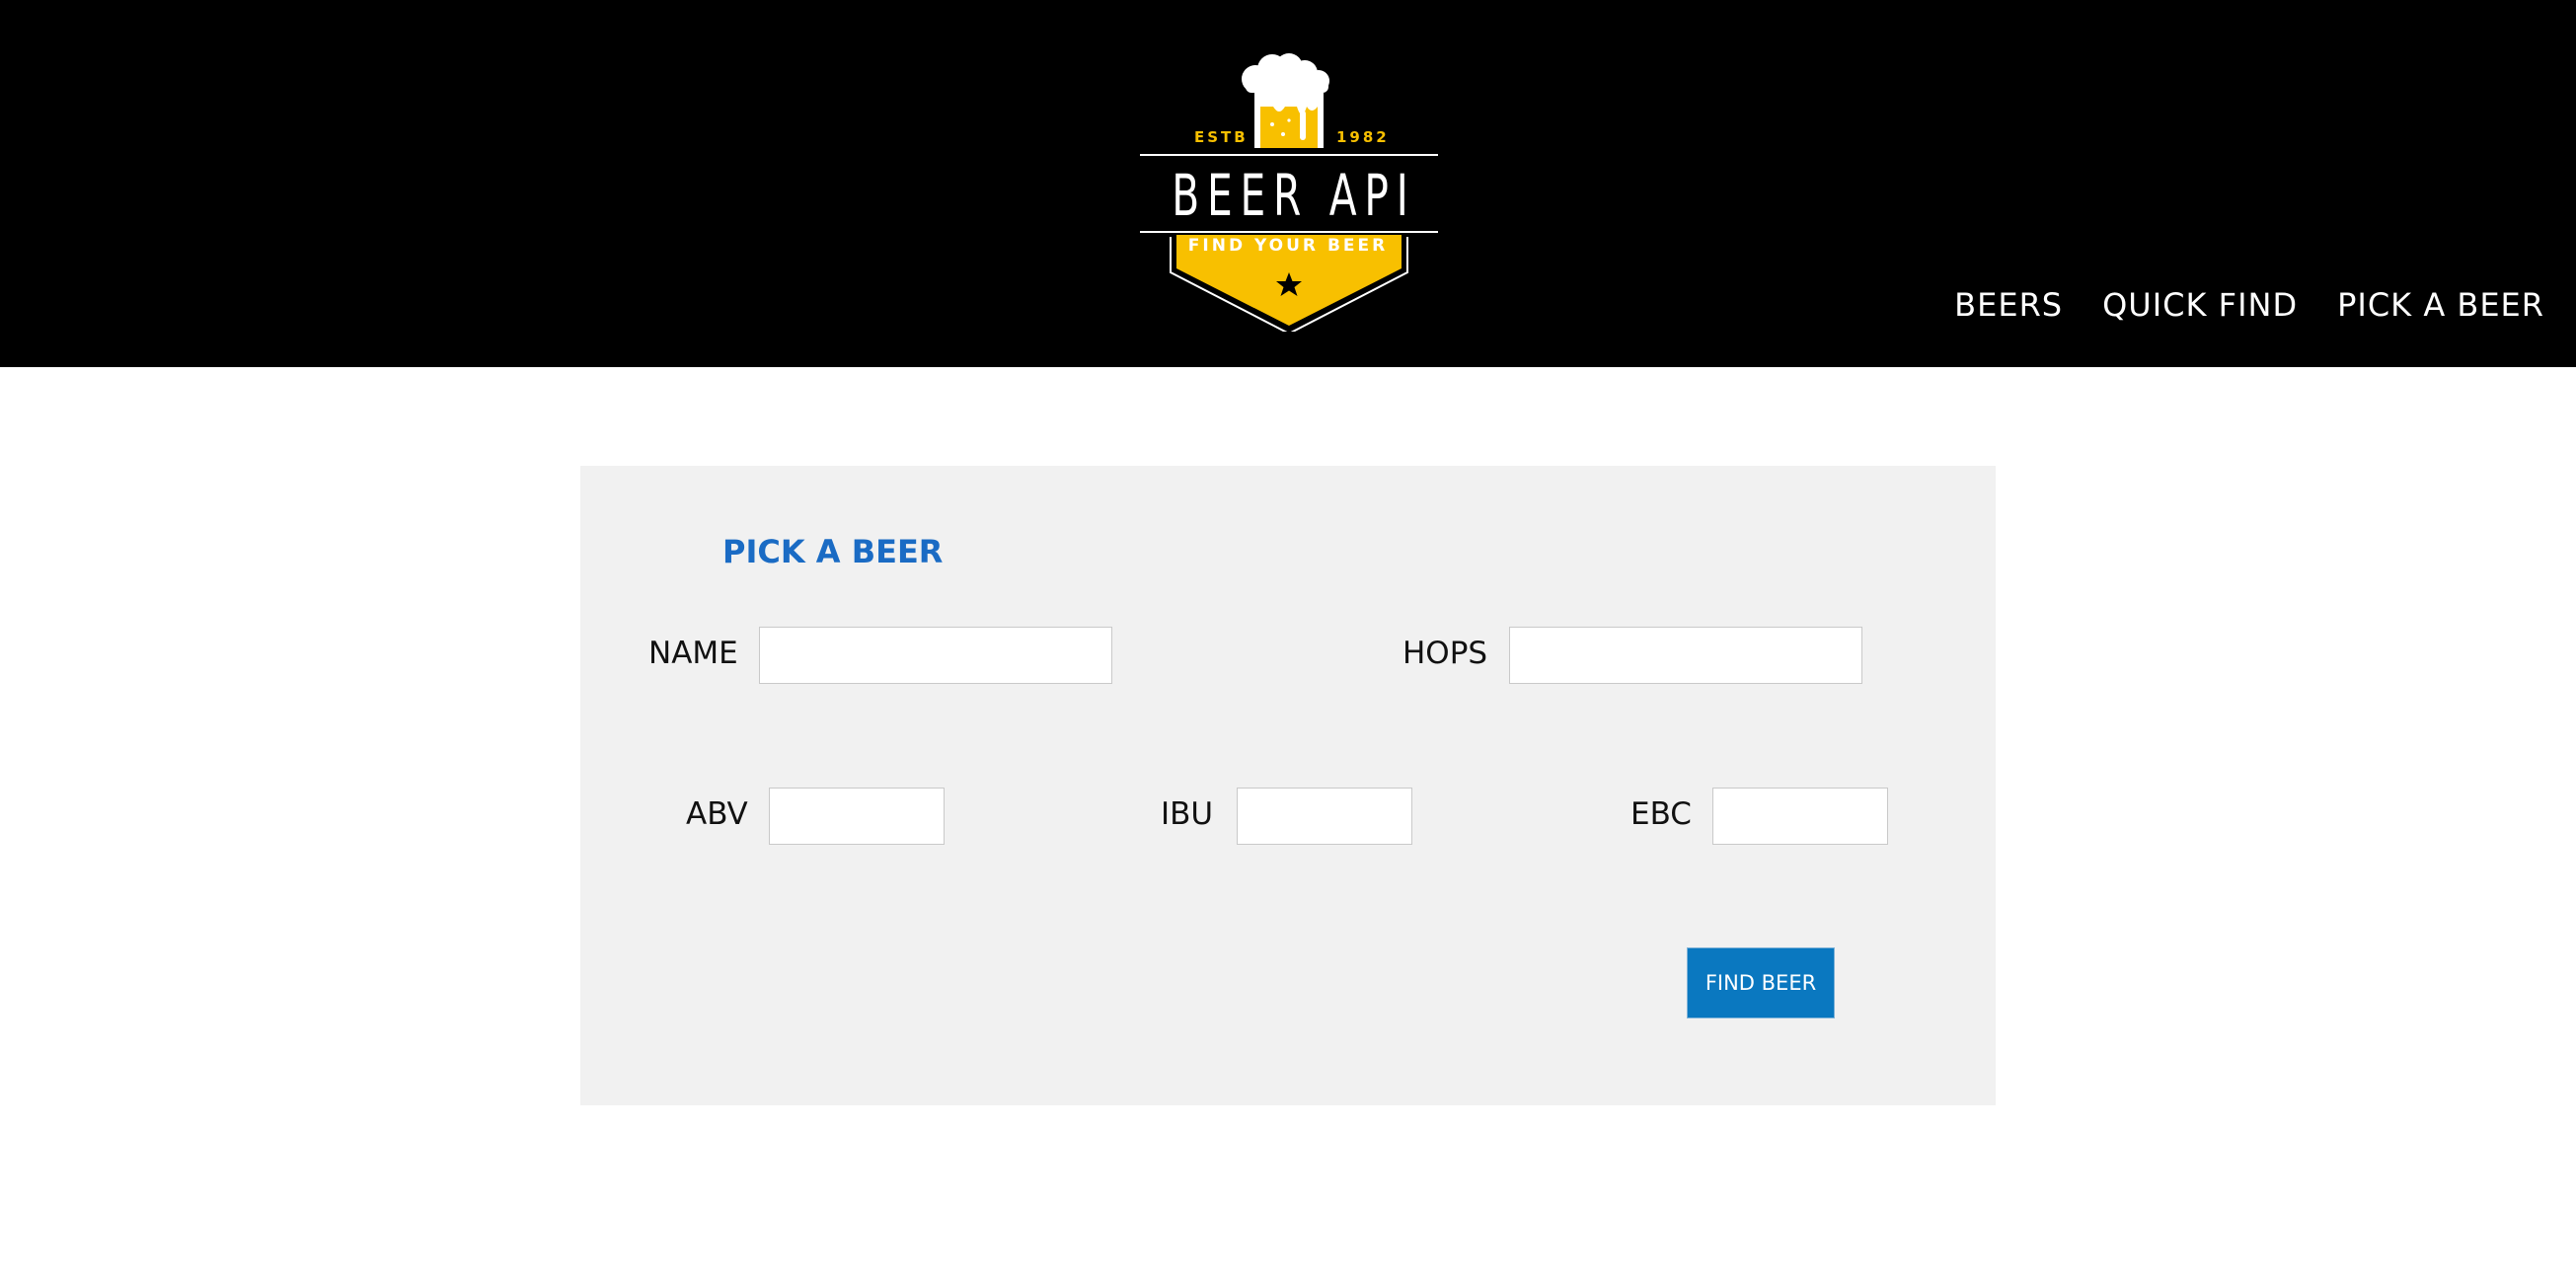 The width and height of the screenshot is (2576, 1279). I want to click on abv-input, so click(857, 816).